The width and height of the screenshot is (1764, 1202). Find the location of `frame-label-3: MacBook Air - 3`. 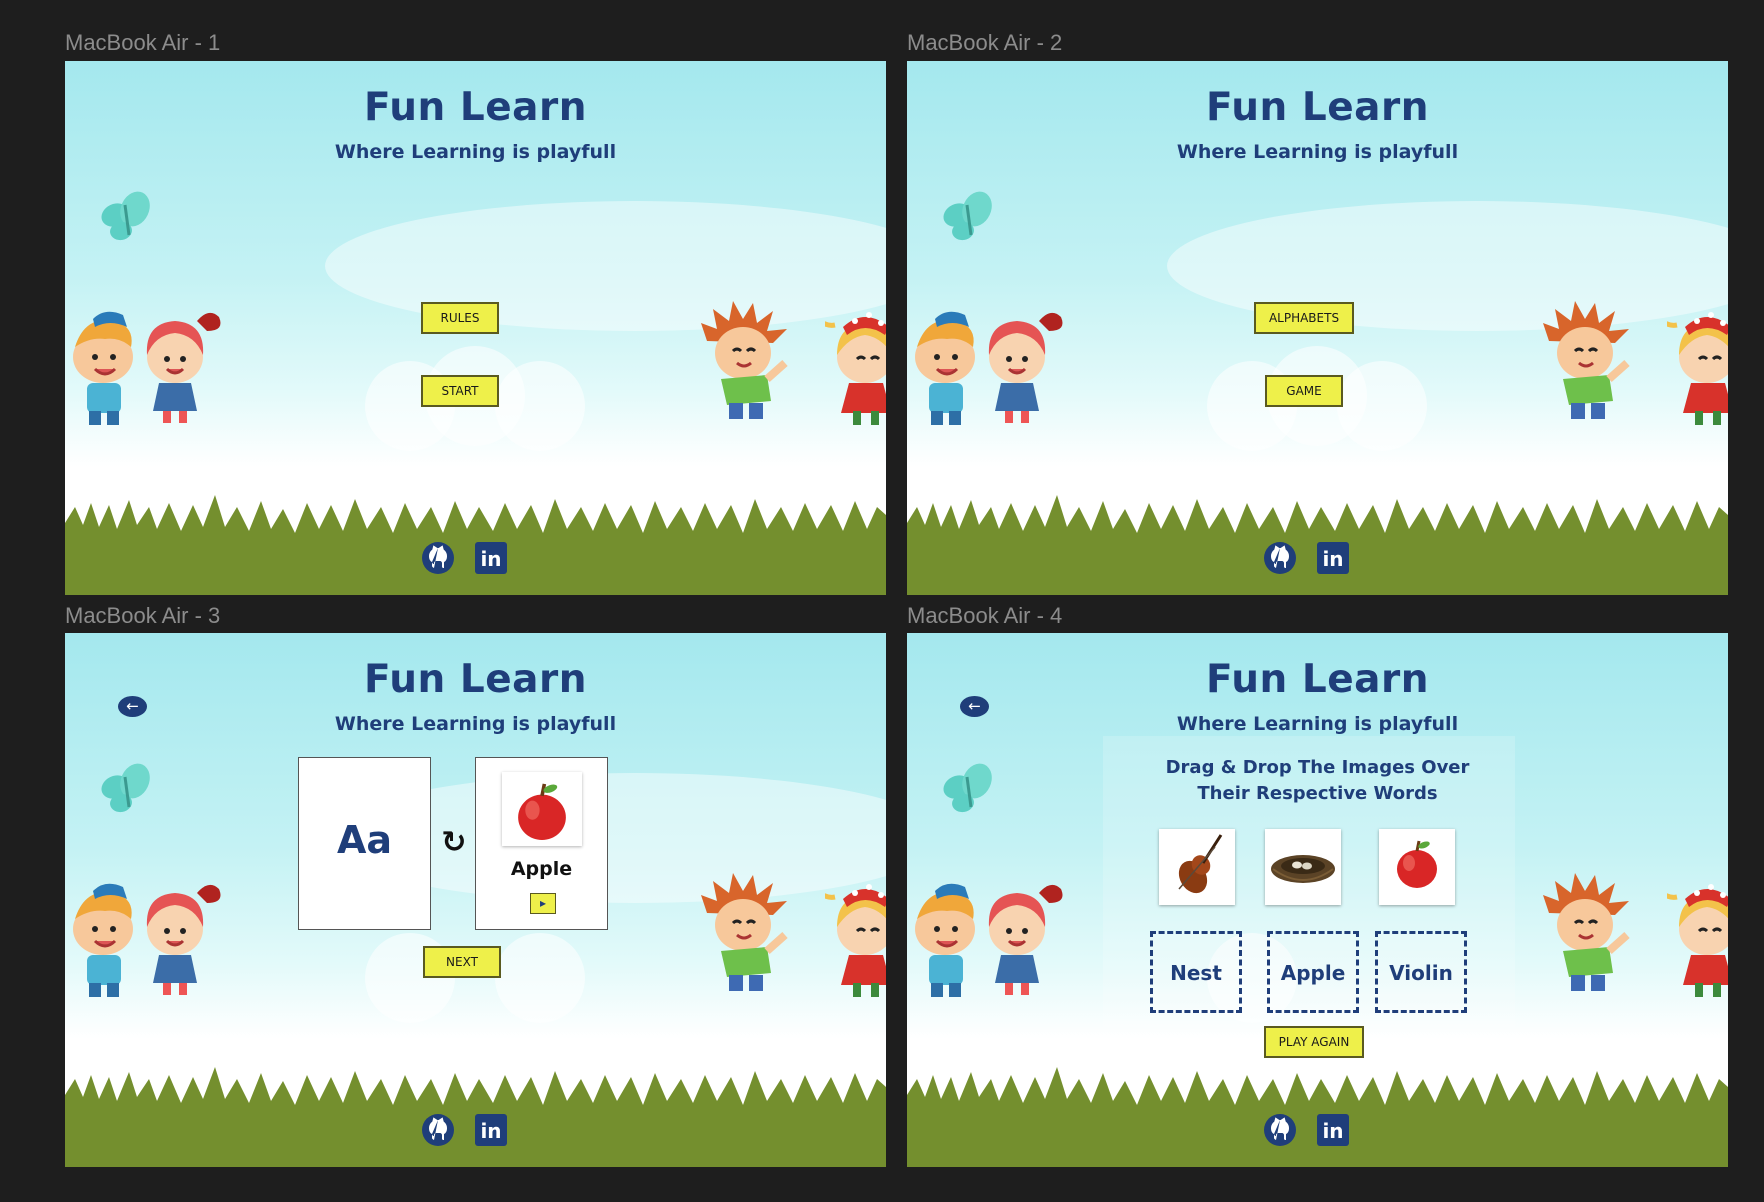

frame-label-3: MacBook Air - 3 is located at coordinates (143, 615).